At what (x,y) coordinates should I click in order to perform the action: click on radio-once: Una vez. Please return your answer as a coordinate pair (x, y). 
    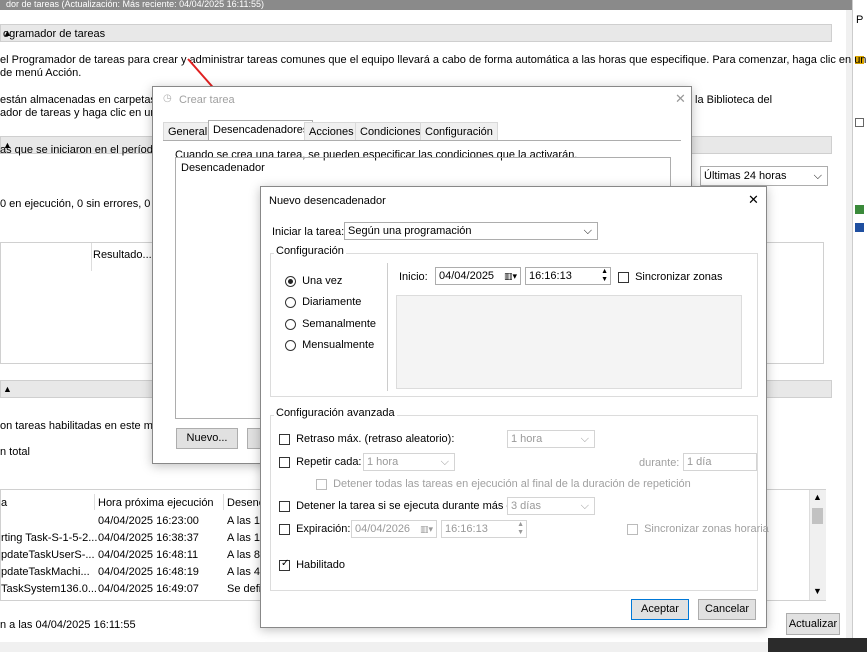
    Looking at the image, I should click on (313, 281).